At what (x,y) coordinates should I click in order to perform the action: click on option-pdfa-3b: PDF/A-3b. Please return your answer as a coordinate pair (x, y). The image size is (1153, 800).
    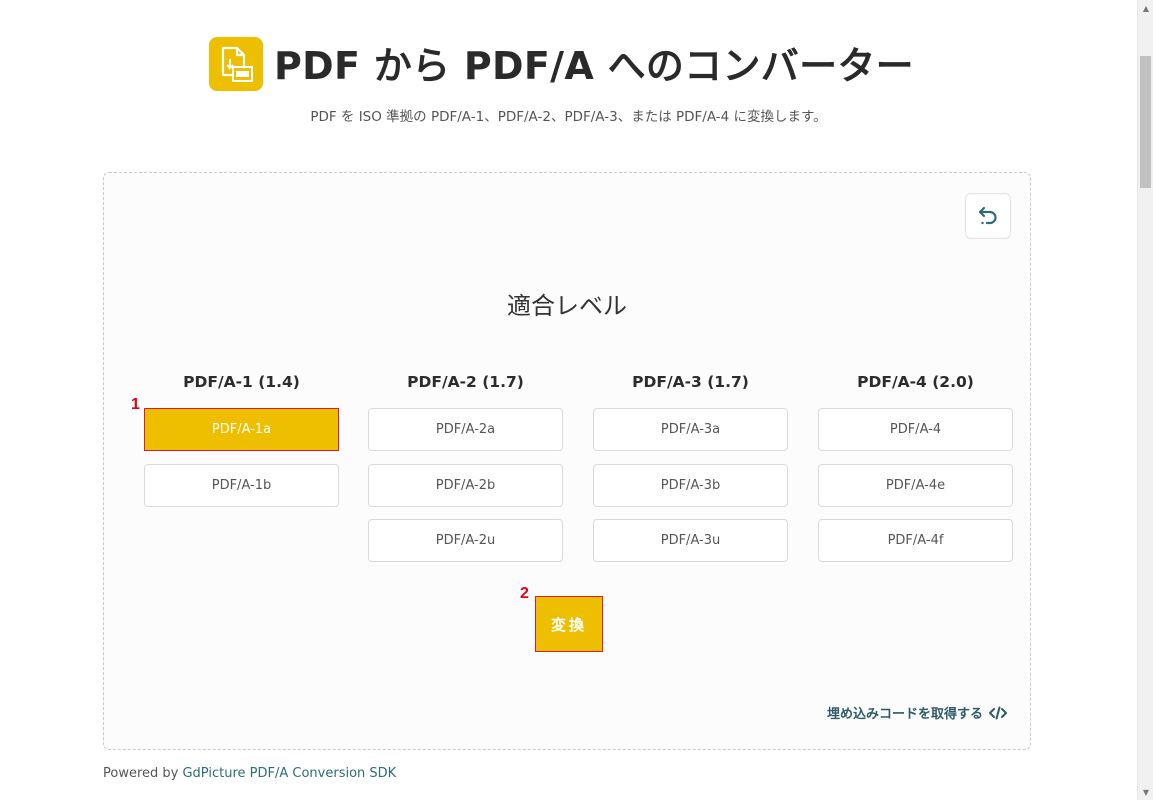
    Looking at the image, I should click on (690, 485).